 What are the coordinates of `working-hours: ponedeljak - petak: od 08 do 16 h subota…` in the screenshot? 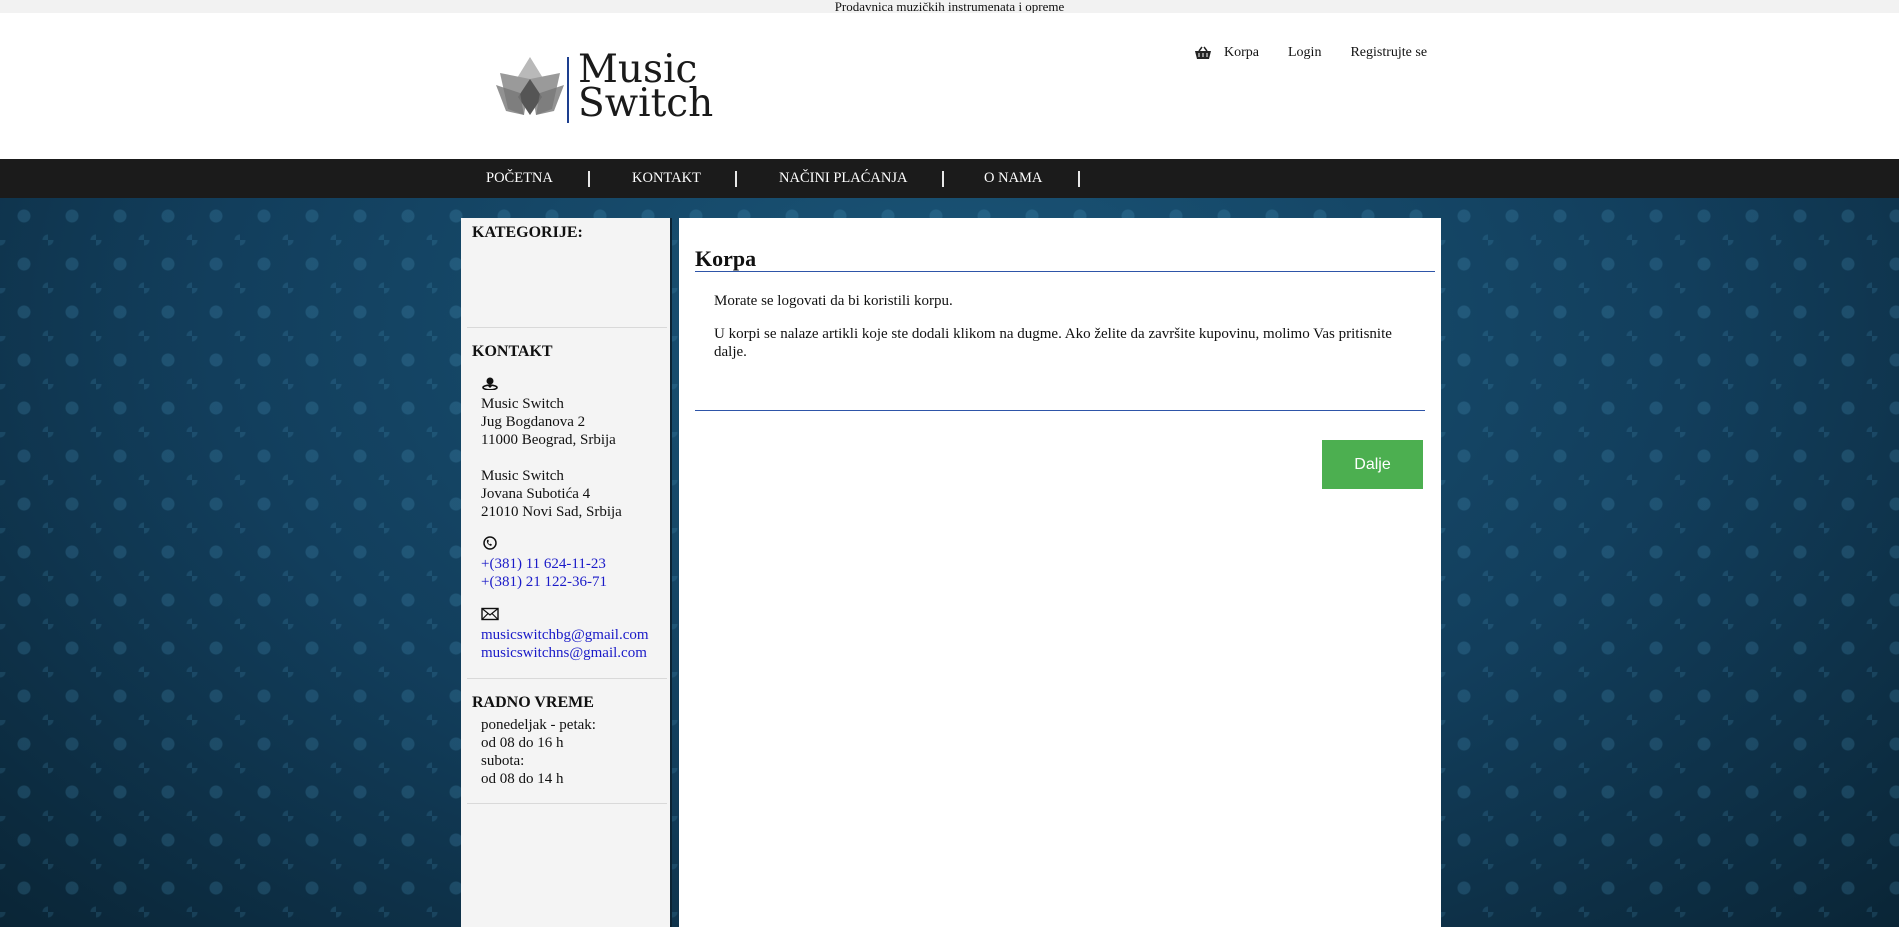 It's located at (538, 752).